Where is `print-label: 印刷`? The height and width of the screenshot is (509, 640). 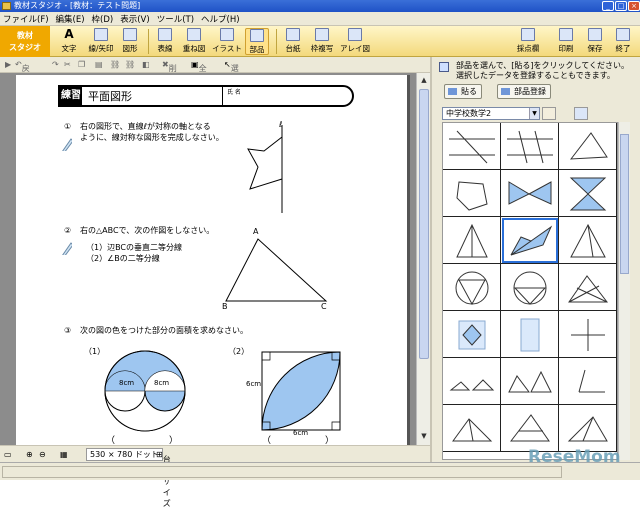 print-label: 印刷 is located at coordinates (566, 48).